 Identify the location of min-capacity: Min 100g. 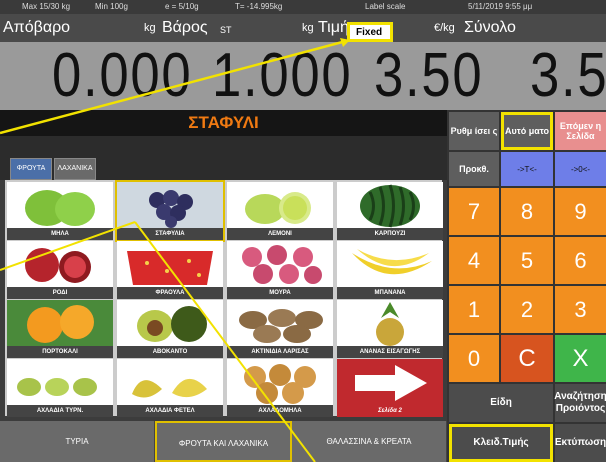
(111, 6).